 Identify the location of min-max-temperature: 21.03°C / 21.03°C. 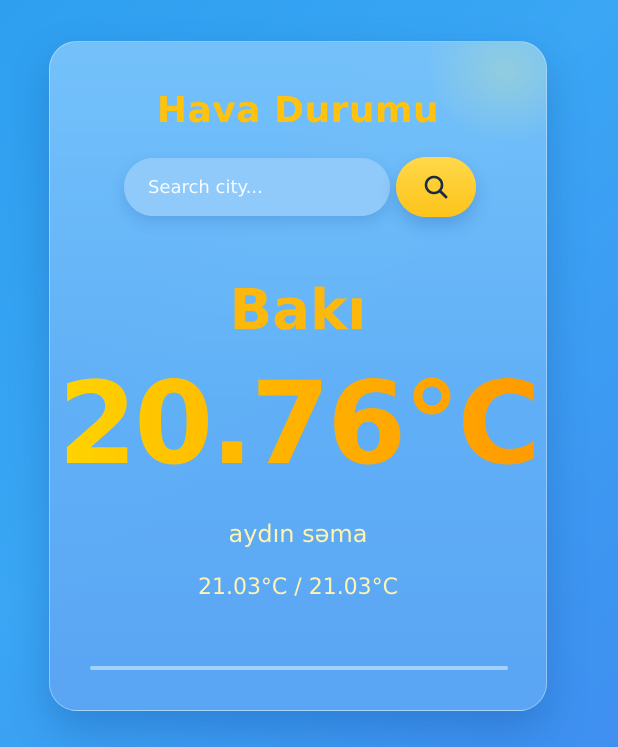
(298, 587).